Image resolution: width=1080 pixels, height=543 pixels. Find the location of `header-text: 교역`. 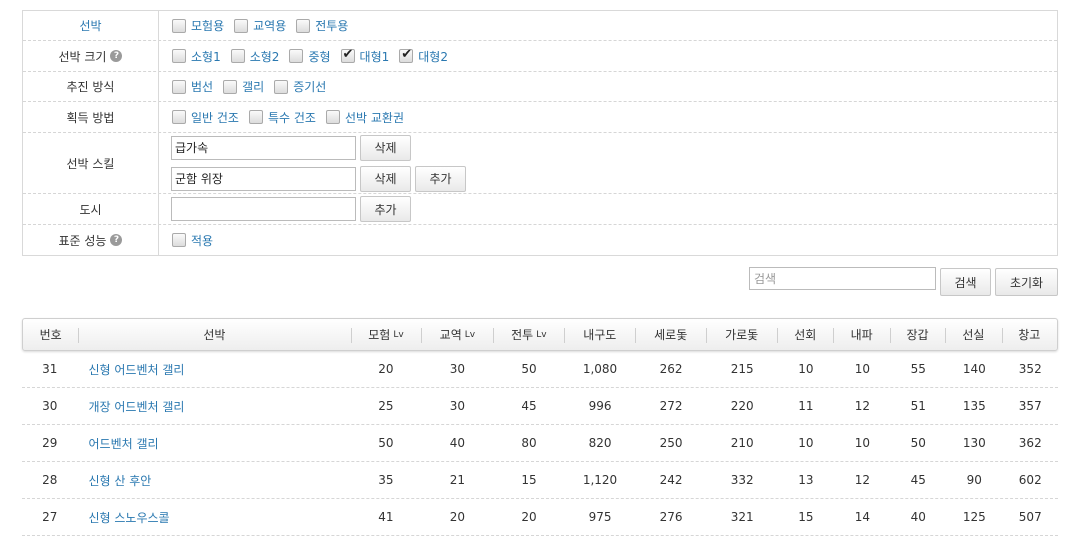

header-text: 교역 is located at coordinates (450, 335).